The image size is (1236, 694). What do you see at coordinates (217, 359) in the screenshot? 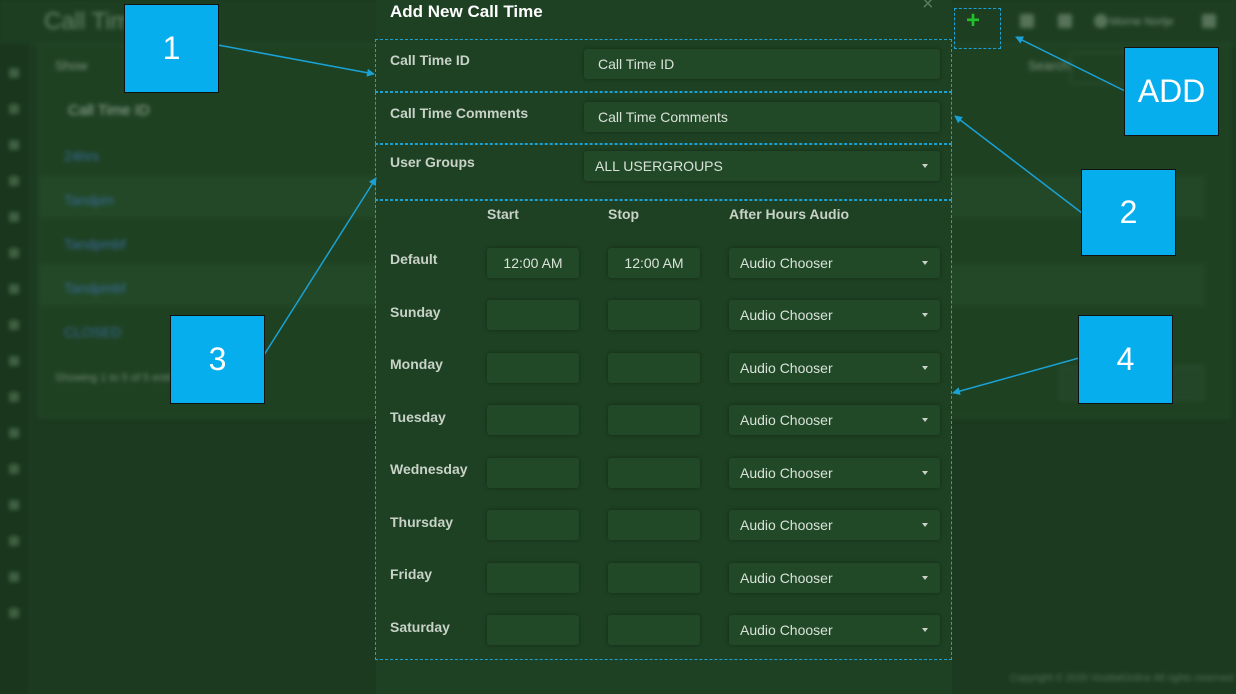
I see `callout-3: 3` at bounding box center [217, 359].